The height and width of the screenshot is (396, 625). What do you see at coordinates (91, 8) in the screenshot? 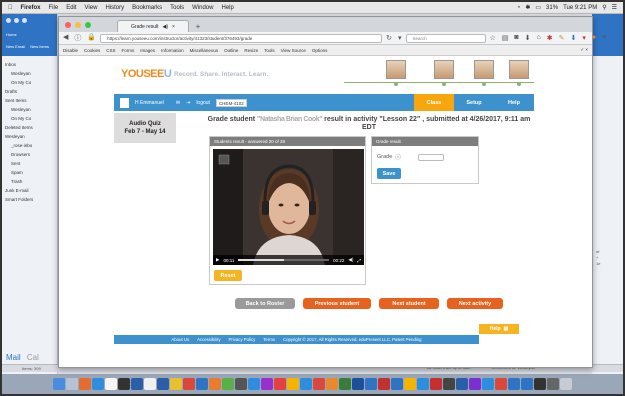
I see `menu-view: View` at bounding box center [91, 8].